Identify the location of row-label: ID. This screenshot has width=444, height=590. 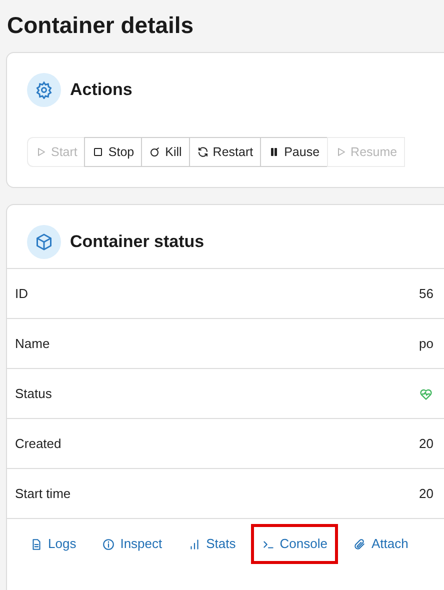
(21, 293).